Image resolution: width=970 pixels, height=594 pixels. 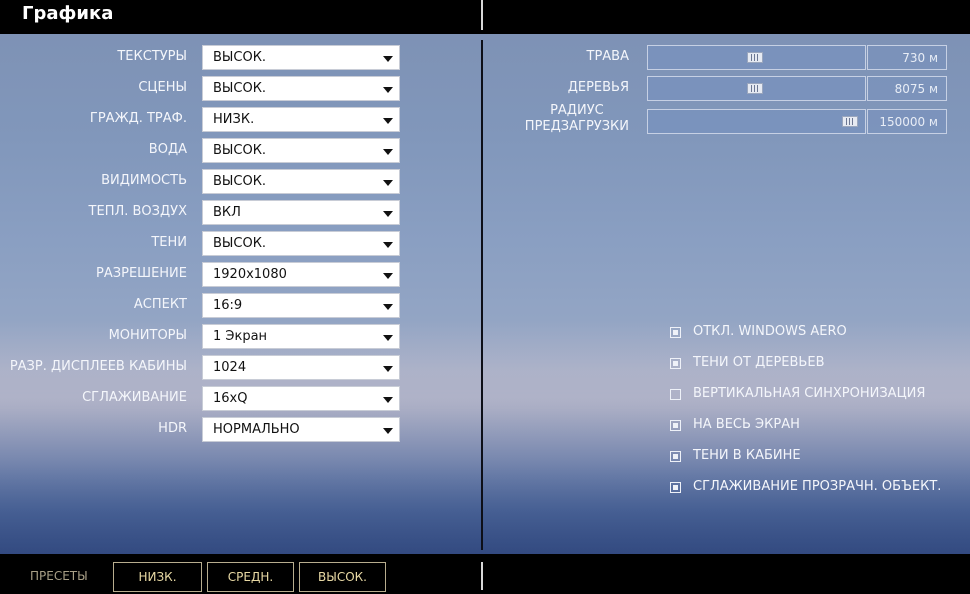 I want to click on setting-row: ВОДА ВЫСОК., so click(x=200, y=150).